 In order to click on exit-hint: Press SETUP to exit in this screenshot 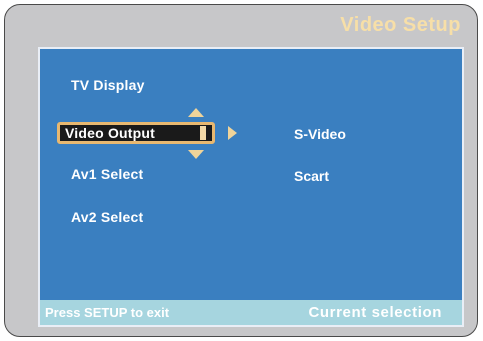, I will do `click(107, 312)`.